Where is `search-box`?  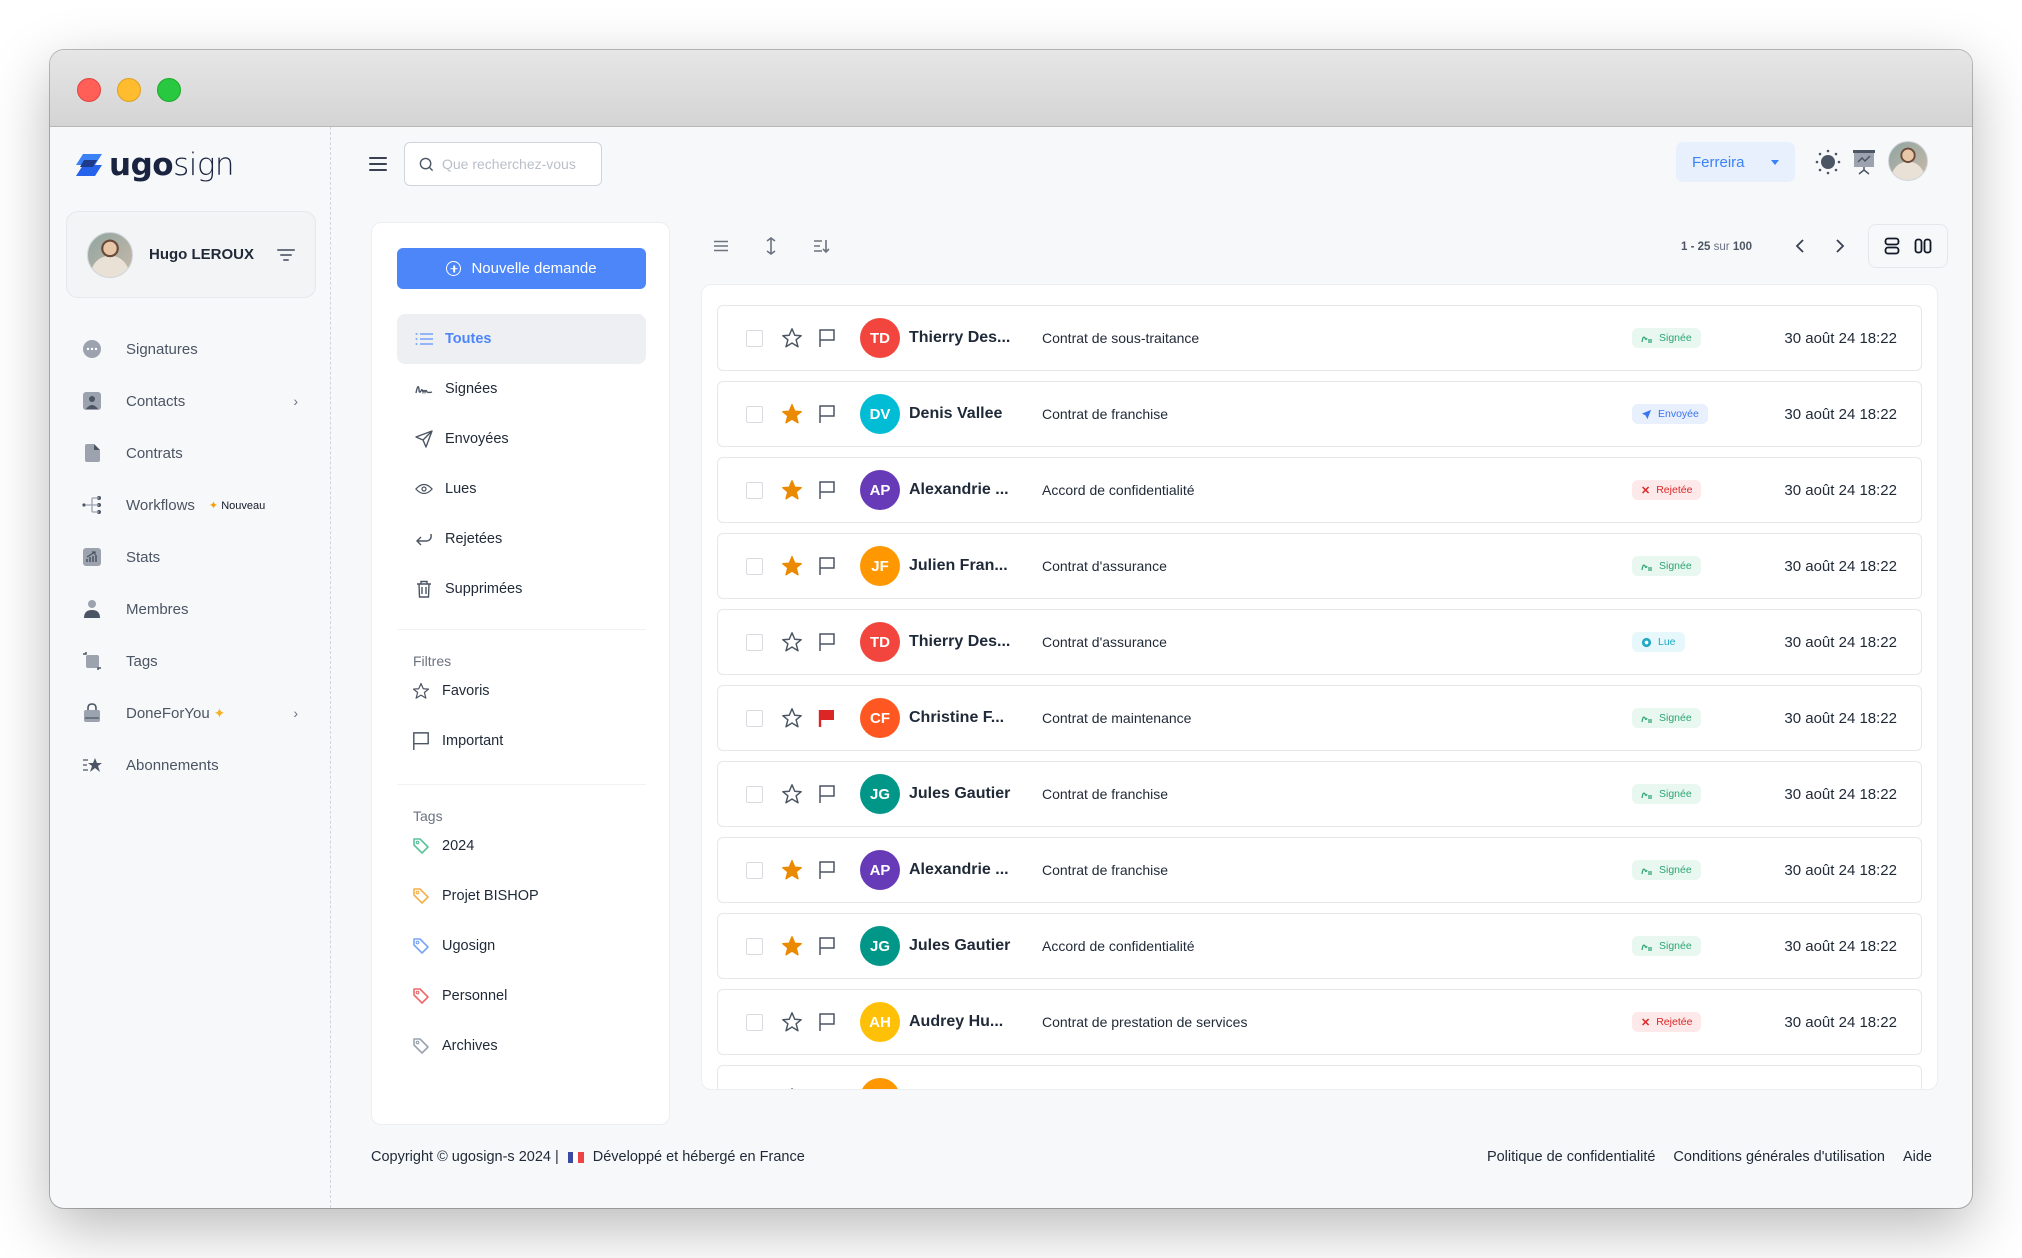 search-box is located at coordinates (503, 164).